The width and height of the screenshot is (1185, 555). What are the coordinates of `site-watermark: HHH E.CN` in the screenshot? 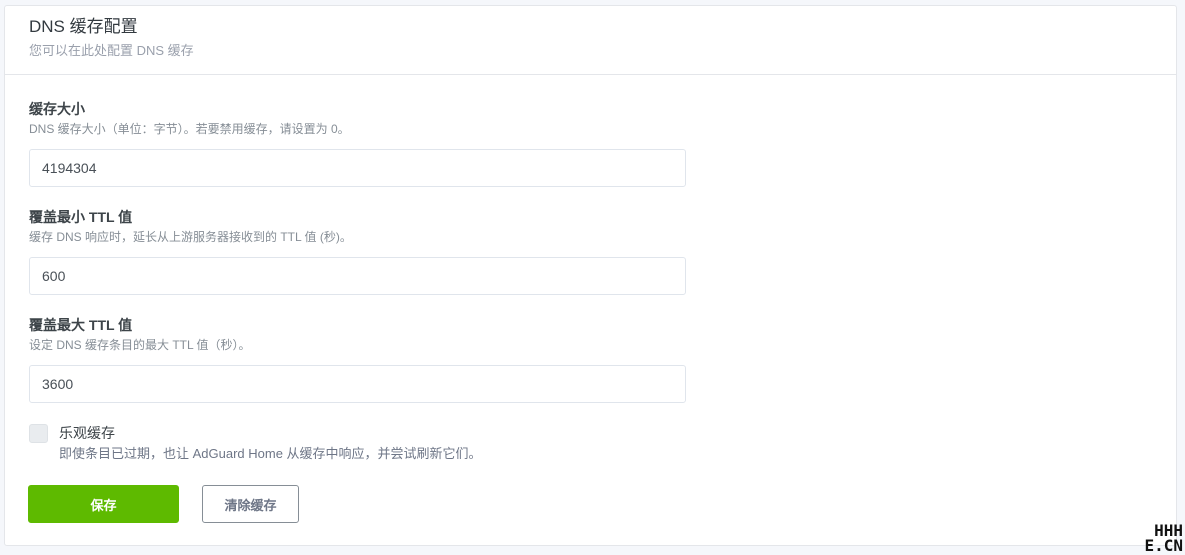 It's located at (1158, 538).